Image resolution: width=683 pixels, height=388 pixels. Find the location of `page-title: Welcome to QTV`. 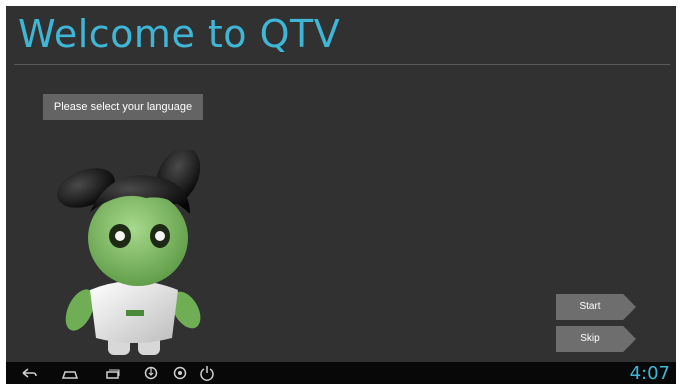

page-title: Welcome to QTV is located at coordinates (179, 34).